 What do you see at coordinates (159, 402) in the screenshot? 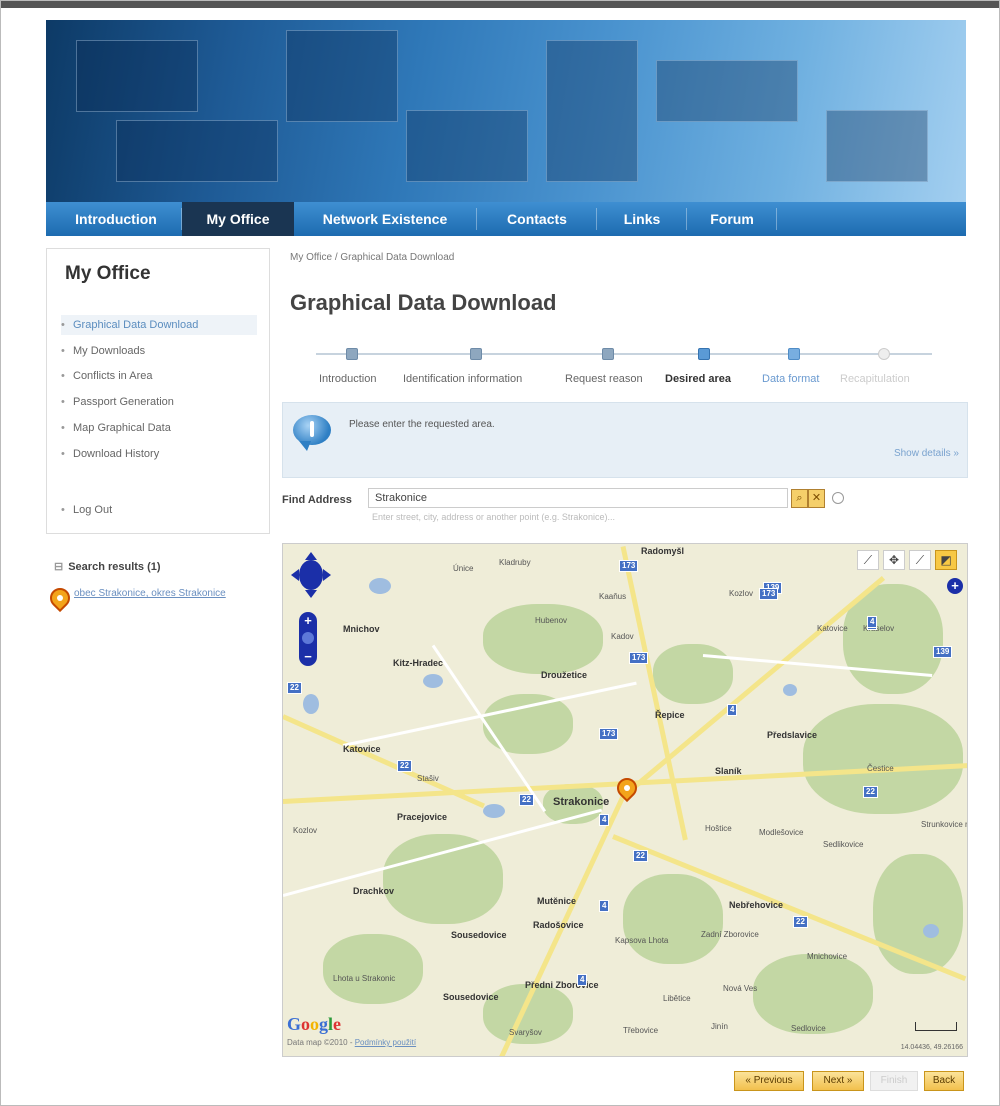
I see `sidebar-item-passport-generation: • Passport Generation` at bounding box center [159, 402].